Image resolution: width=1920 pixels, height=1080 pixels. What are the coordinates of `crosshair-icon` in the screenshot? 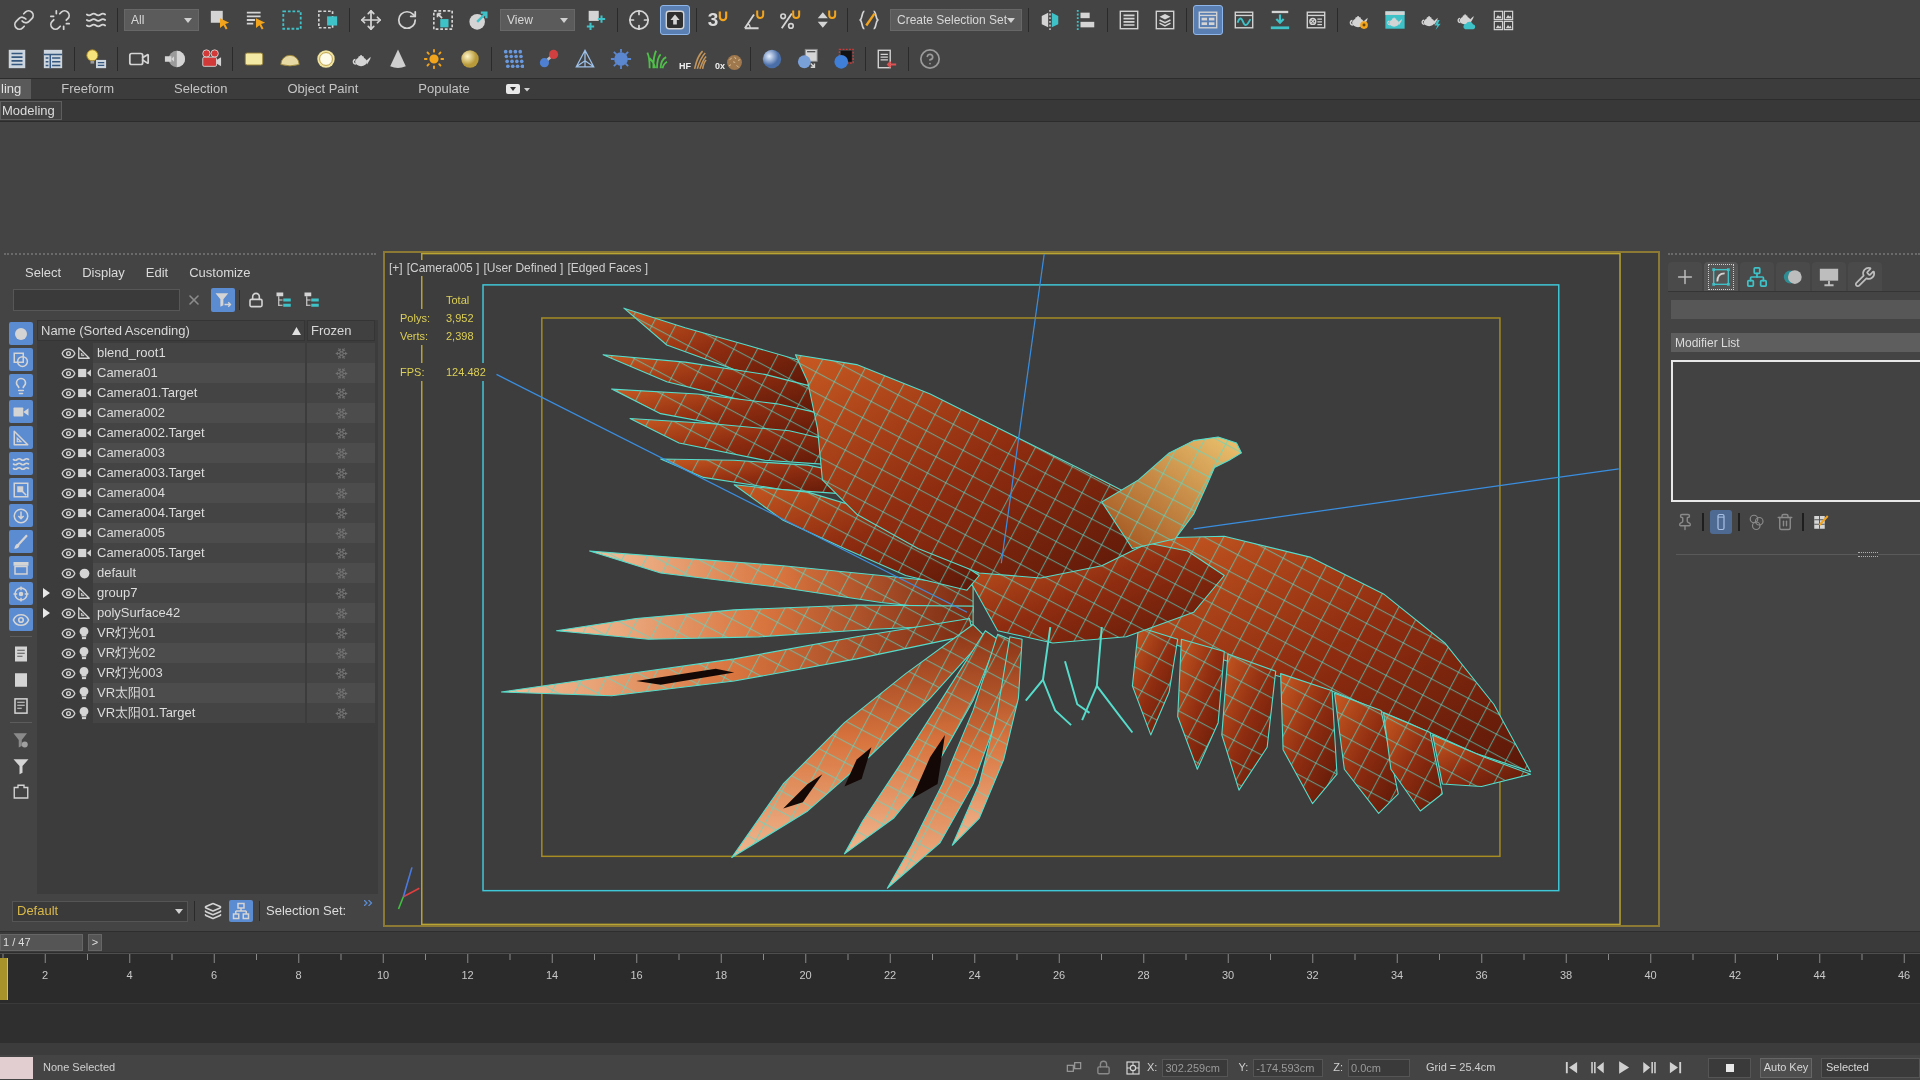 It's located at (639, 20).